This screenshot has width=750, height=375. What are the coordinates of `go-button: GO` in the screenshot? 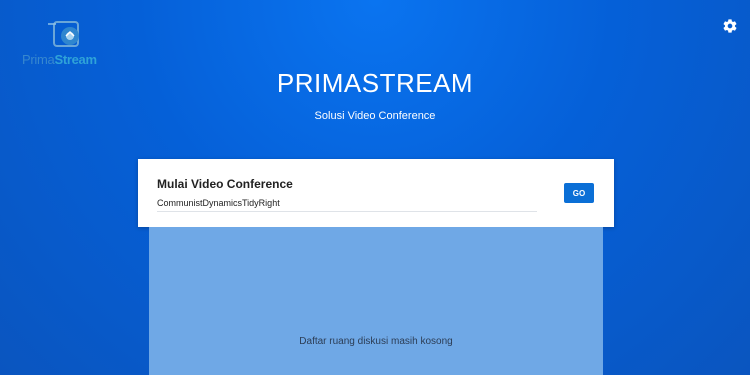 It's located at (579, 193).